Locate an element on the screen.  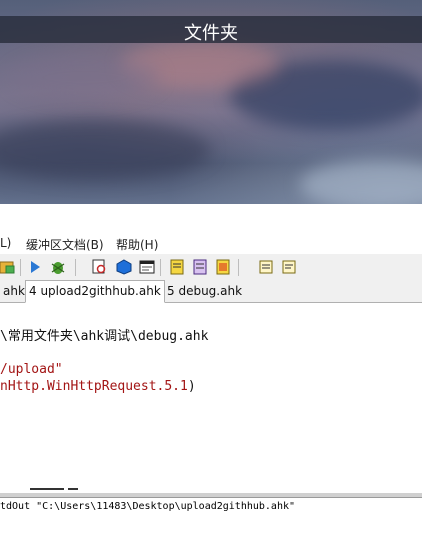
code-string: /upload" is located at coordinates (31, 369).